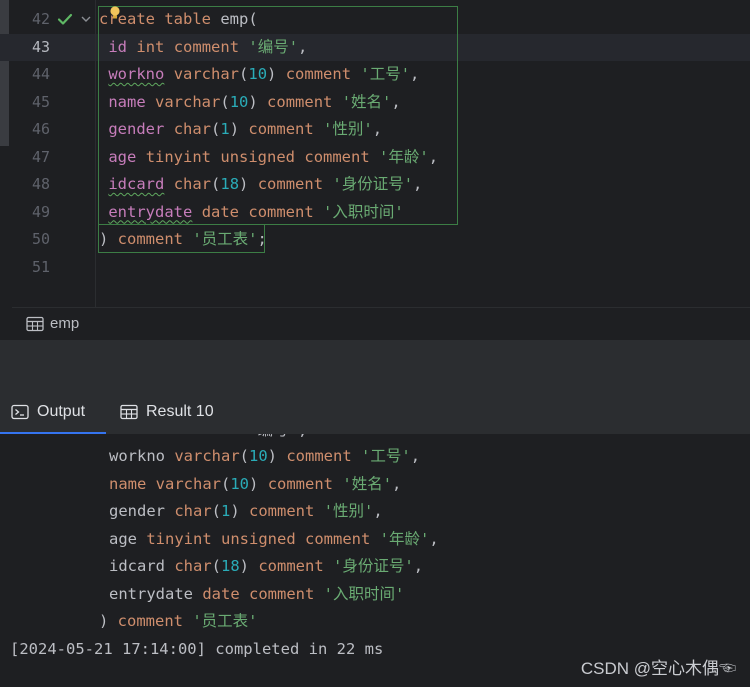  Describe the element at coordinates (375, 268) in the screenshot. I see `code-line: 51` at that location.